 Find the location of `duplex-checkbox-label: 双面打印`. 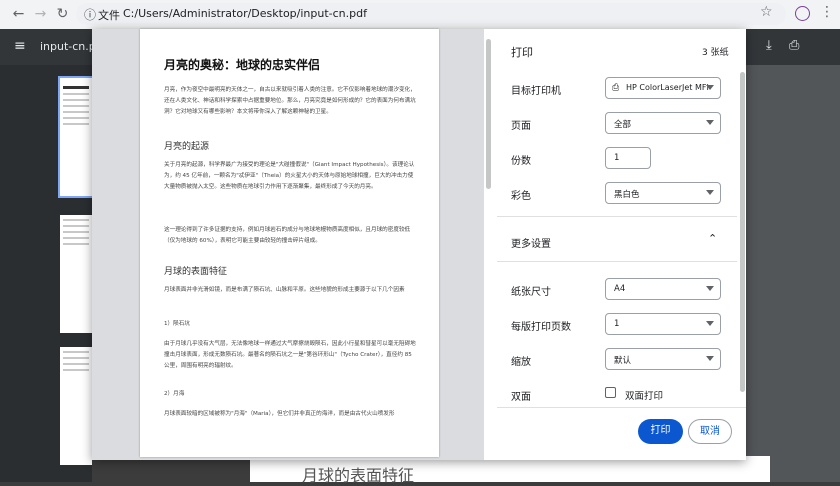

duplex-checkbox-label: 双面打印 is located at coordinates (644, 395).